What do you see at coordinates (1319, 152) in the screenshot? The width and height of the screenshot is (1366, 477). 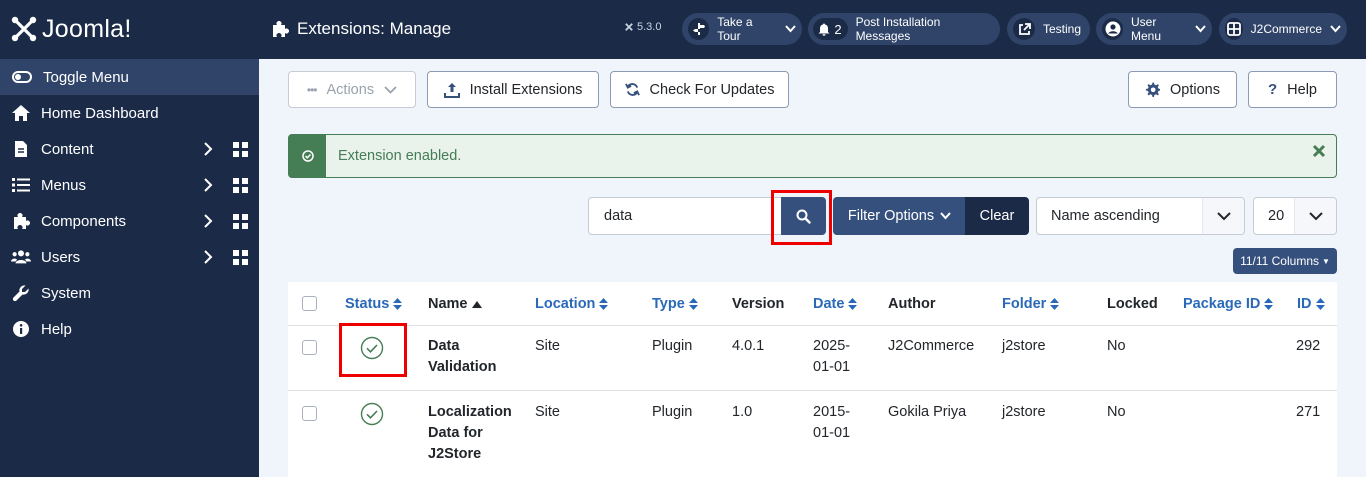 I see `close-icon` at bounding box center [1319, 152].